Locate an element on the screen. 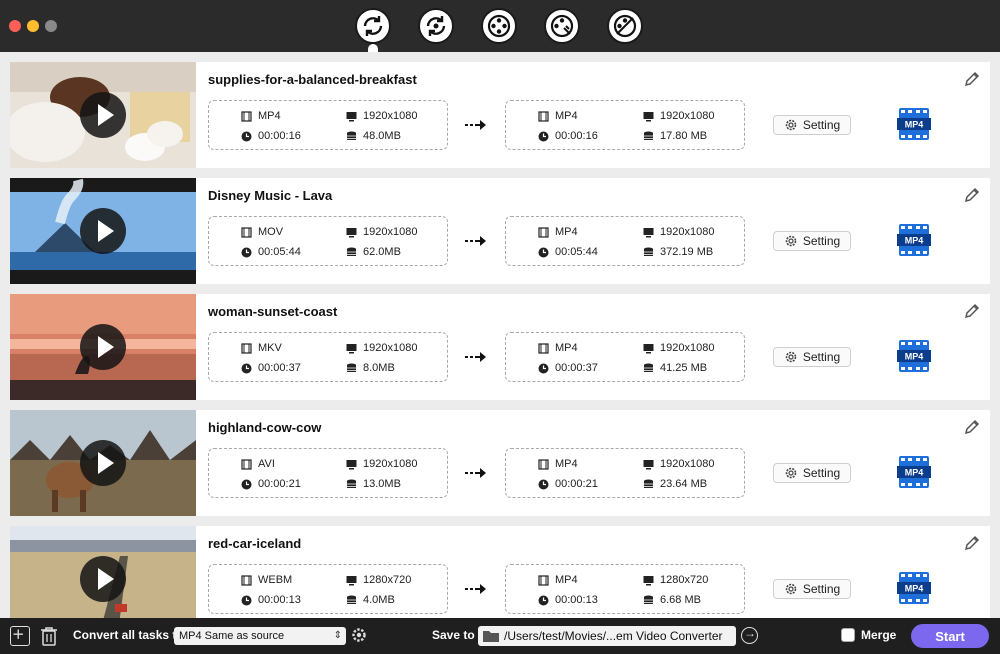 The image size is (1000, 654). source-duration: 00:00:13 is located at coordinates (279, 600).